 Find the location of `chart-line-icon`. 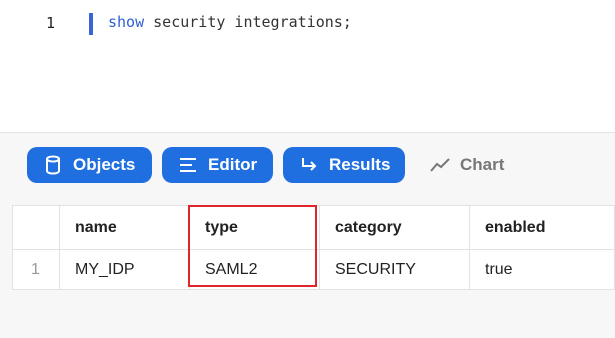

chart-line-icon is located at coordinates (440, 165).